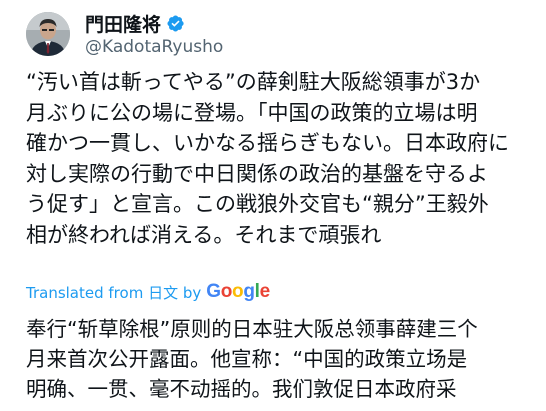 The image size is (546, 411). Describe the element at coordinates (252, 329) in the screenshot. I see `translated-line: 奉行“斩草除根”原则的日本驻大阪总领事薛建三个` at that location.